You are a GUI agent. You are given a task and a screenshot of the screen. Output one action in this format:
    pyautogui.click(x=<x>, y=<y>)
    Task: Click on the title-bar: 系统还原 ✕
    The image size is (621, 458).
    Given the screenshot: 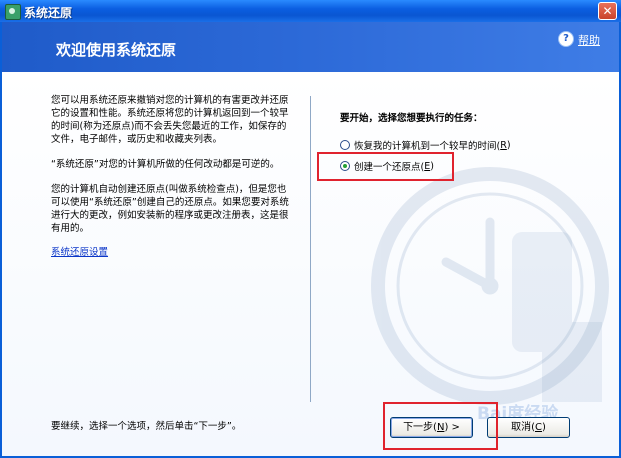 What is the action you would take?
    pyautogui.click(x=310, y=11)
    